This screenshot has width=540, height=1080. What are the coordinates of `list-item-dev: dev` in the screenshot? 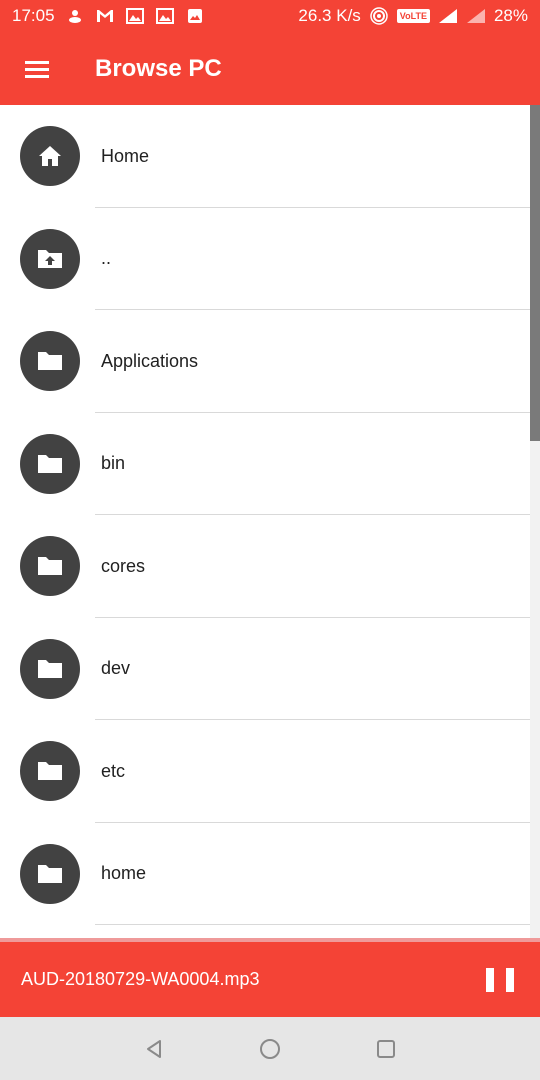 It's located at (265, 669).